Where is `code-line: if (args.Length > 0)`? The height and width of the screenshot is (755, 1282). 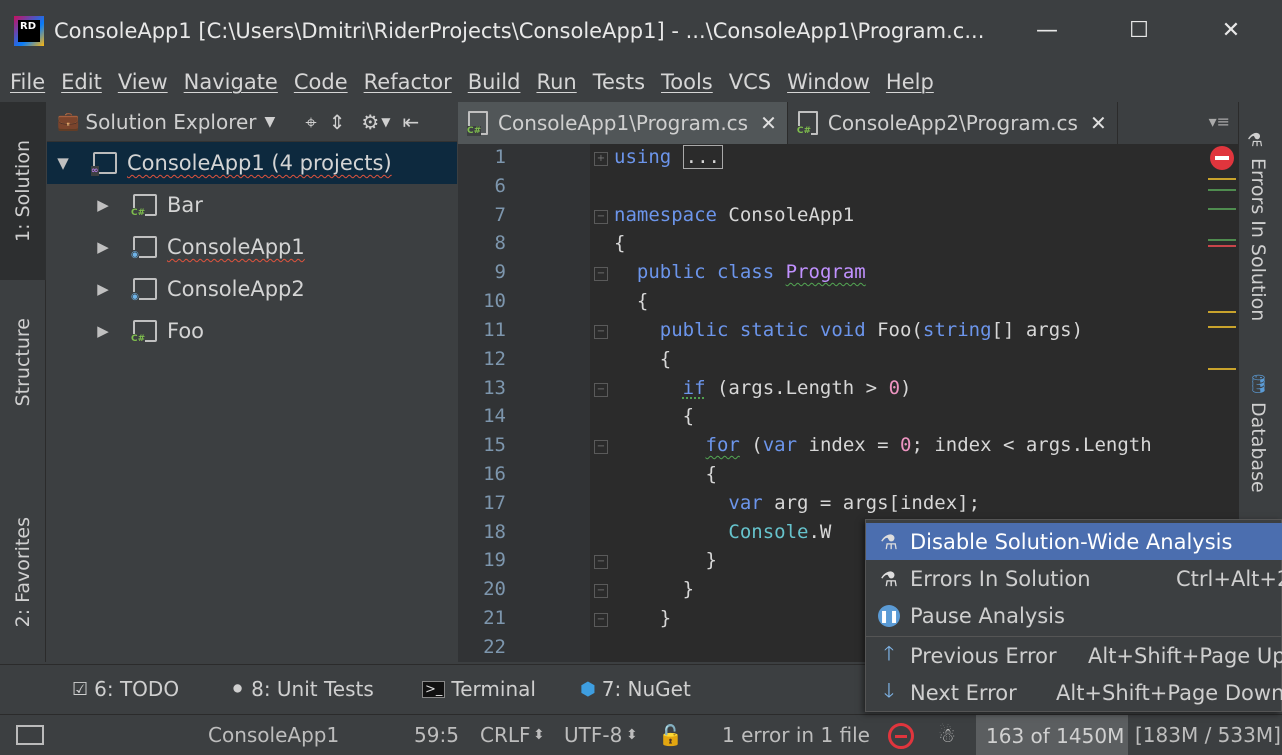
code-line: if (args.Length > 0) is located at coordinates (797, 388).